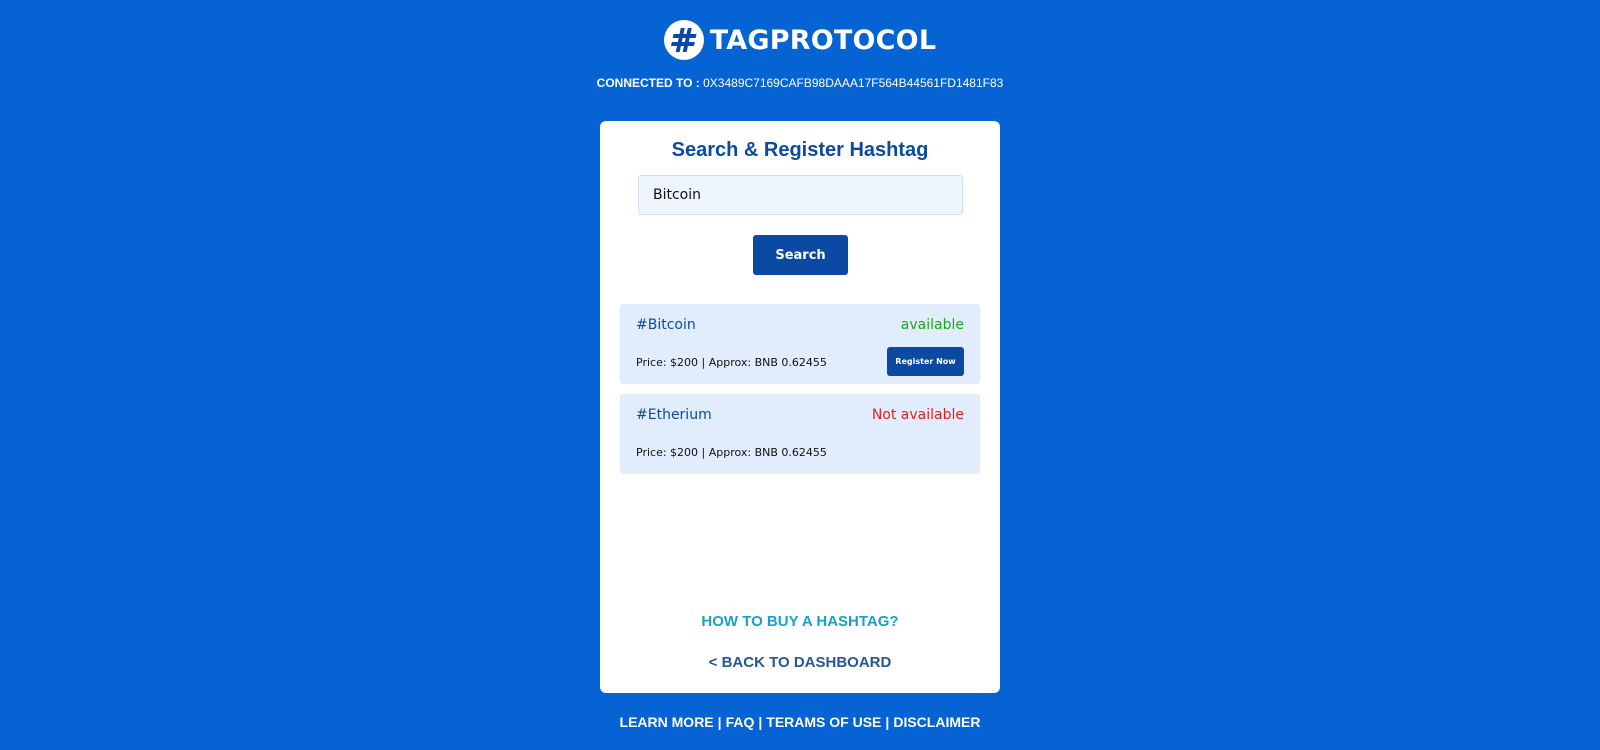 The image size is (1600, 750). I want to click on footer-links: LEARN MORE | FAQ | TERAMS OF USE | DISCLAIMER, so click(800, 722).